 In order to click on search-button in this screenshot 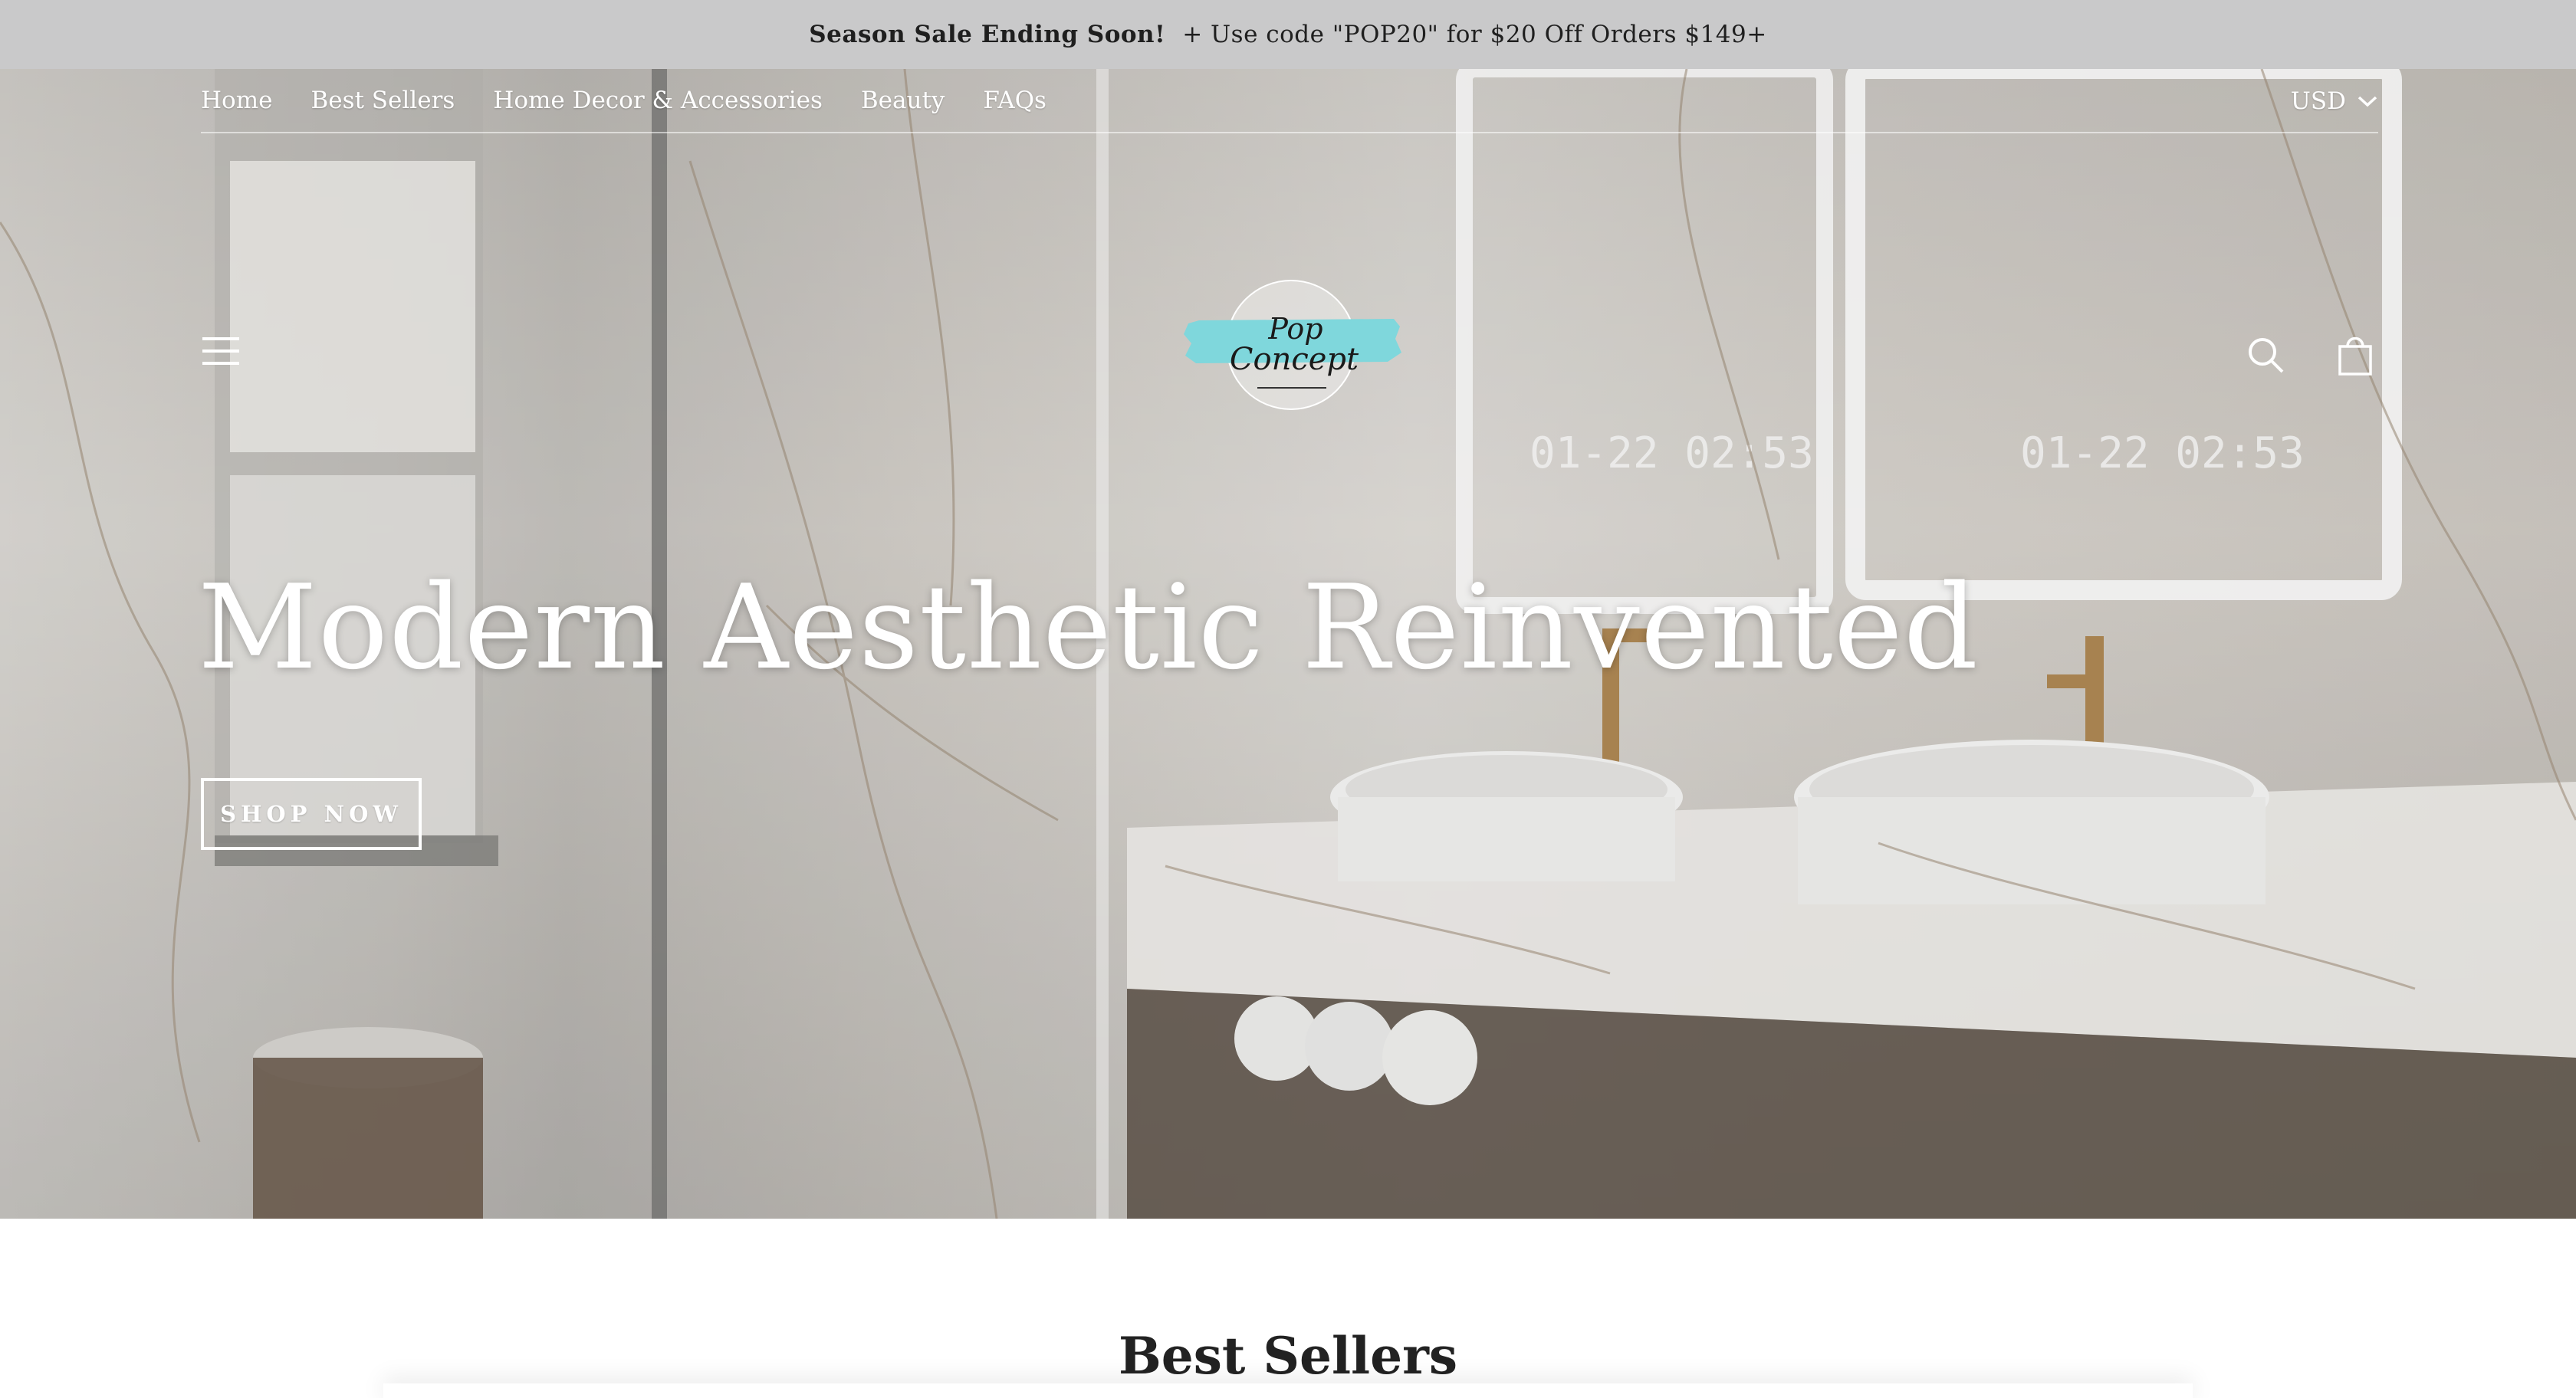, I will do `click(2265, 355)`.